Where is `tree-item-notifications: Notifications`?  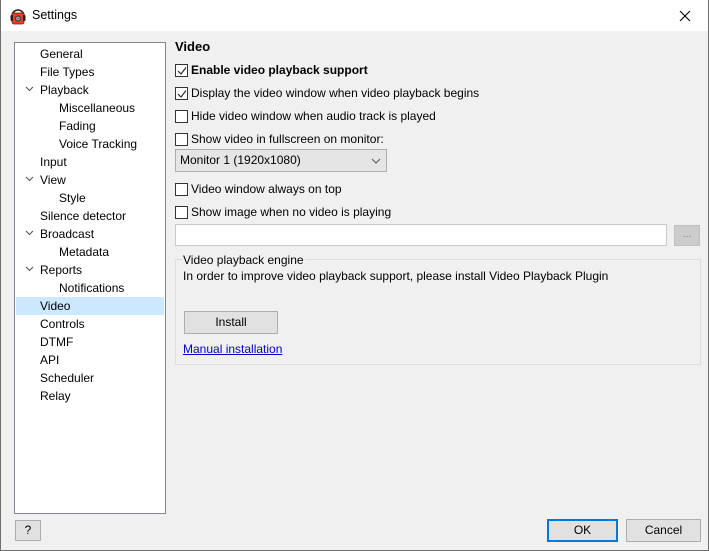
tree-item-notifications: Notifications is located at coordinates (90, 288).